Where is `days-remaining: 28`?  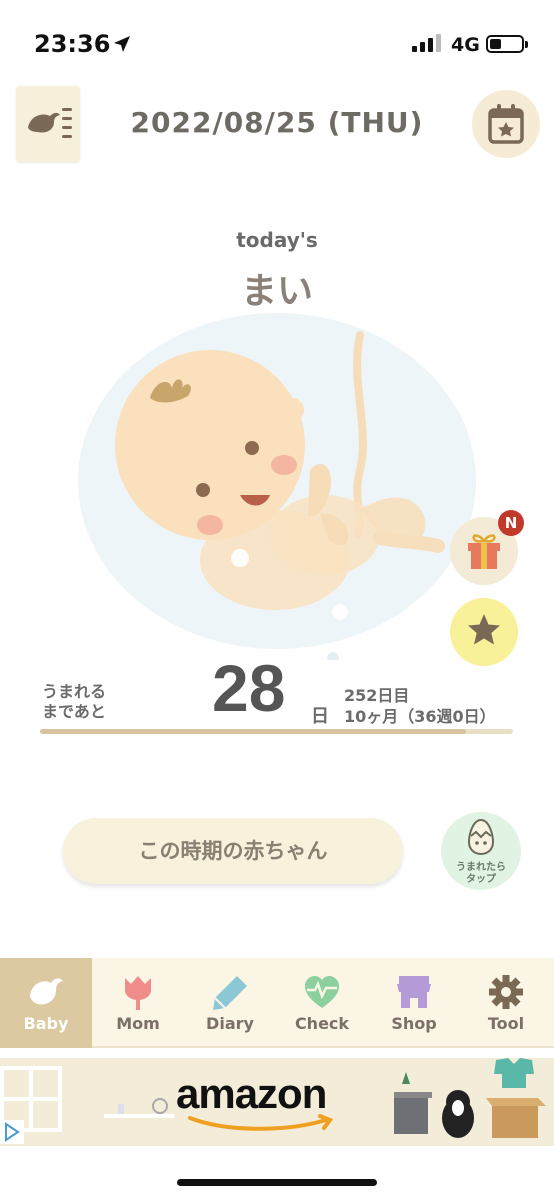
days-remaining: 28 is located at coordinates (249, 688).